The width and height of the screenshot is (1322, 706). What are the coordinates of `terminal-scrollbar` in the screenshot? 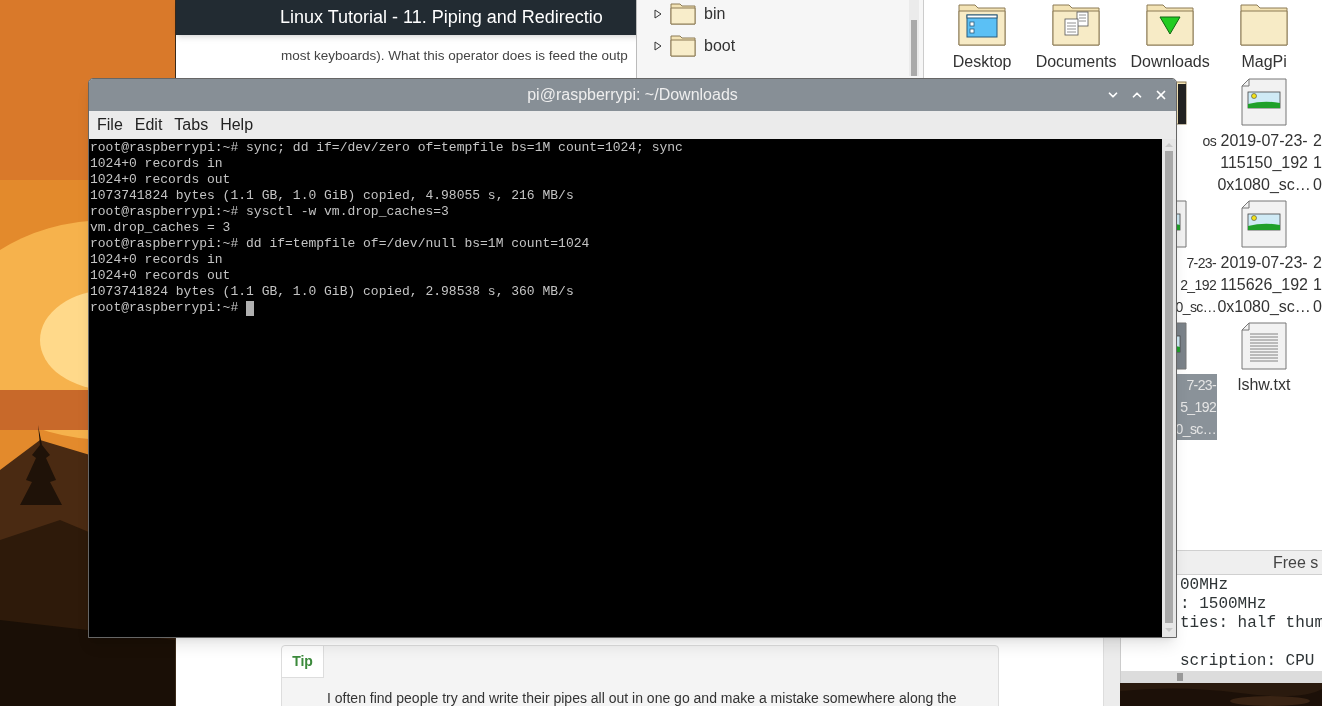 It's located at (1169, 388).